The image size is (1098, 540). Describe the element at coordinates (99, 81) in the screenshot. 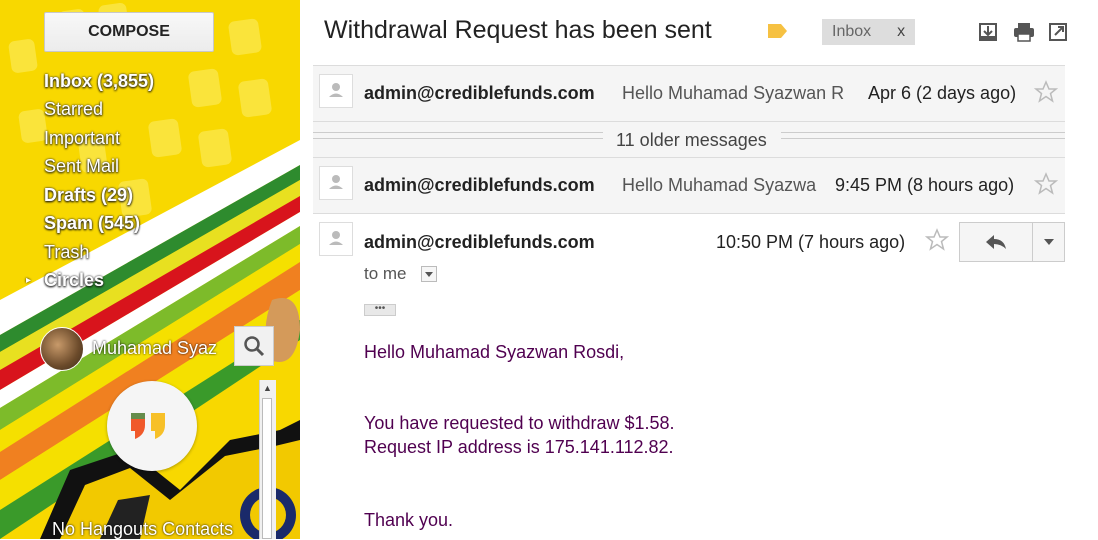

I see `nav-inbox: Inbox (3,855)` at that location.